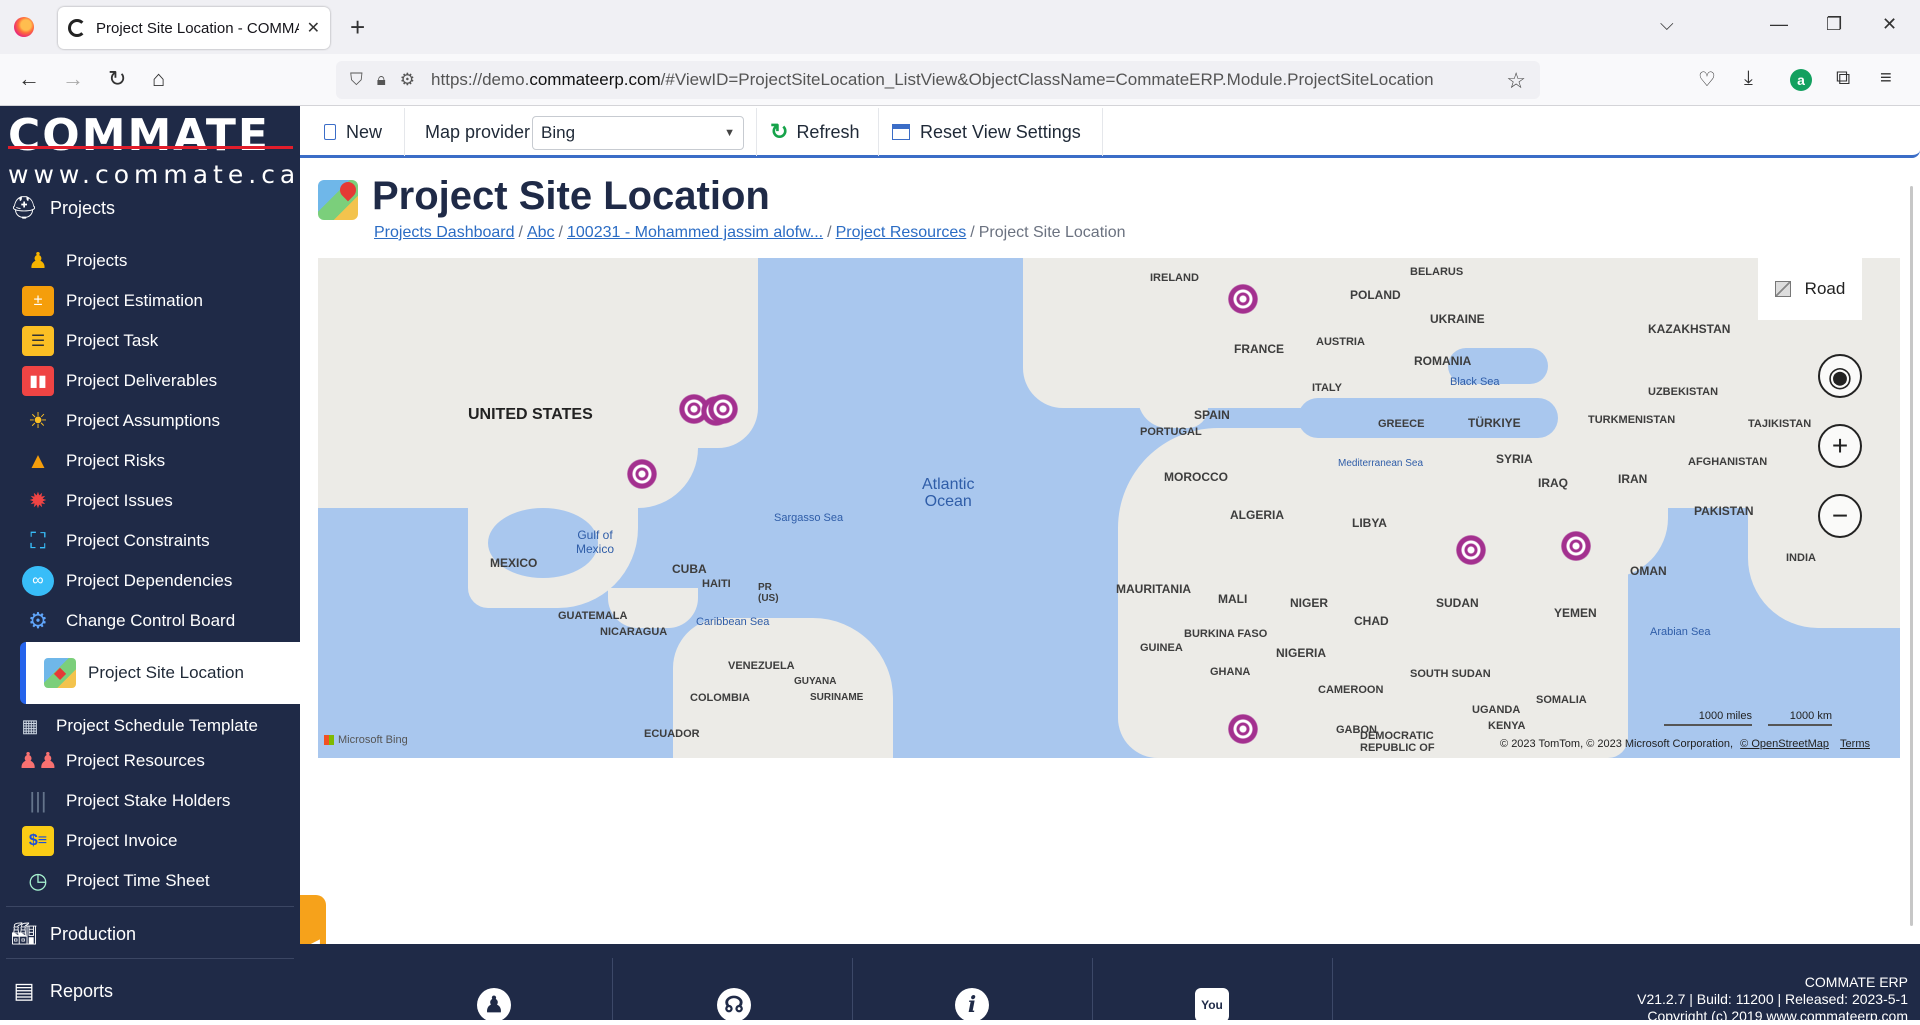 The height and width of the screenshot is (1025, 1920). What do you see at coordinates (38, 420) in the screenshot?
I see `lightbulb-icon: ☀` at bounding box center [38, 420].